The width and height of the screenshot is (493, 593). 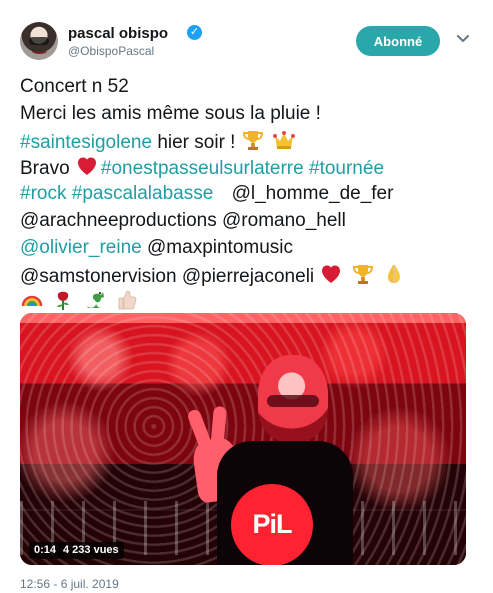 I want to click on avatar, so click(x=39, y=41).